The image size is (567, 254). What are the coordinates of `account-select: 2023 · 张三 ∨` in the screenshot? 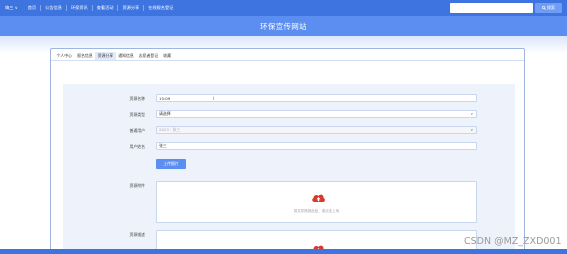 It's located at (316, 130).